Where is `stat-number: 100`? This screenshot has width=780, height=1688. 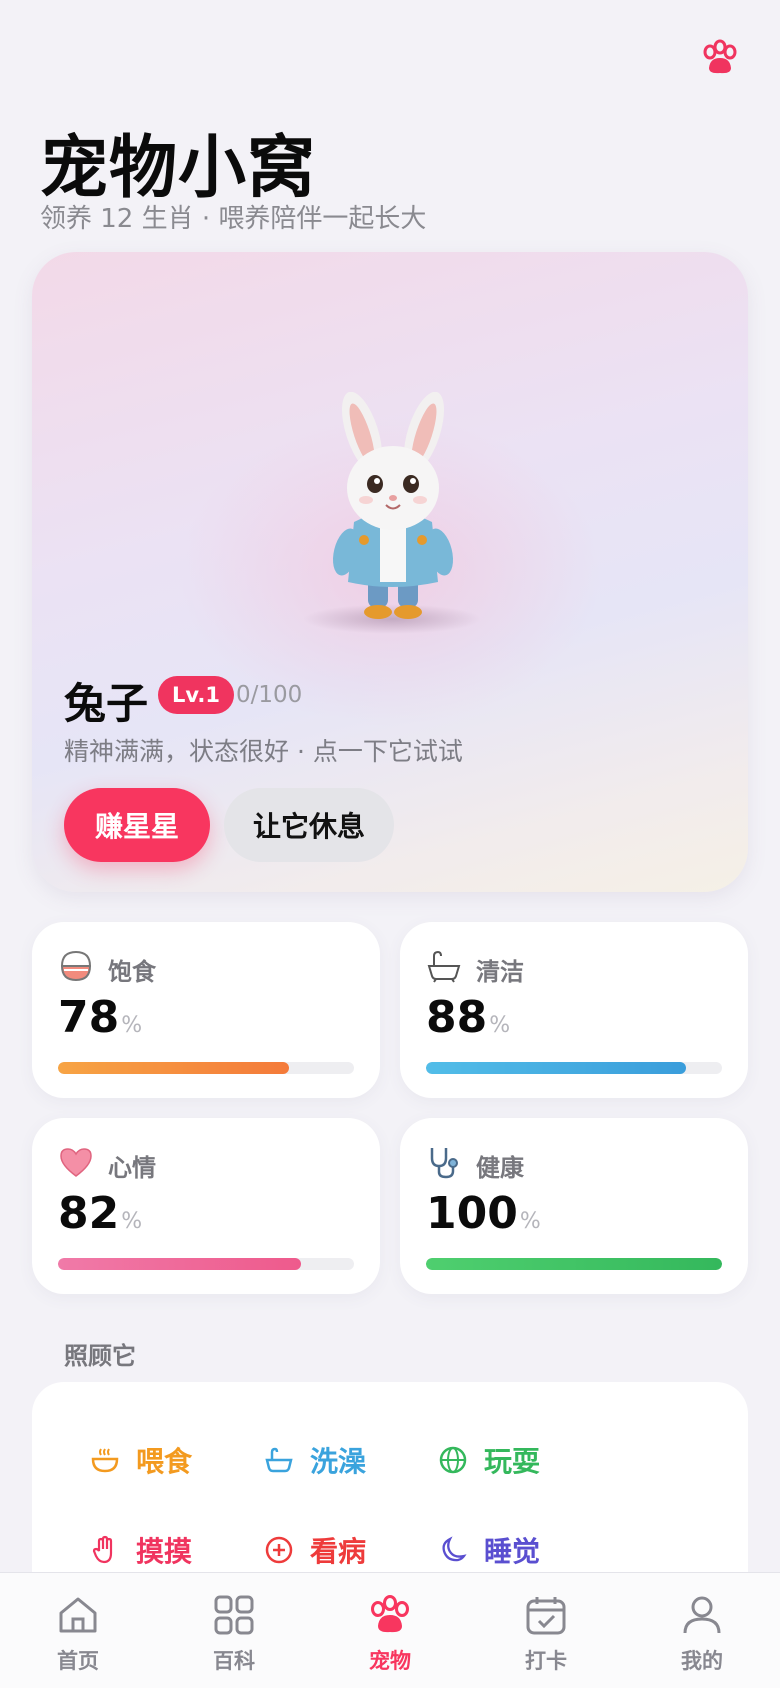
stat-number: 100 is located at coordinates (472, 1213).